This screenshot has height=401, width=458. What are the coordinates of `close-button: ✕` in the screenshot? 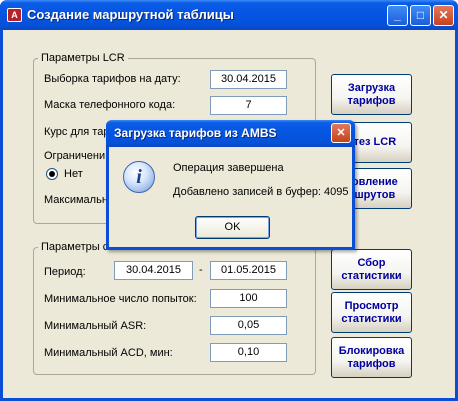 It's located at (443, 15).